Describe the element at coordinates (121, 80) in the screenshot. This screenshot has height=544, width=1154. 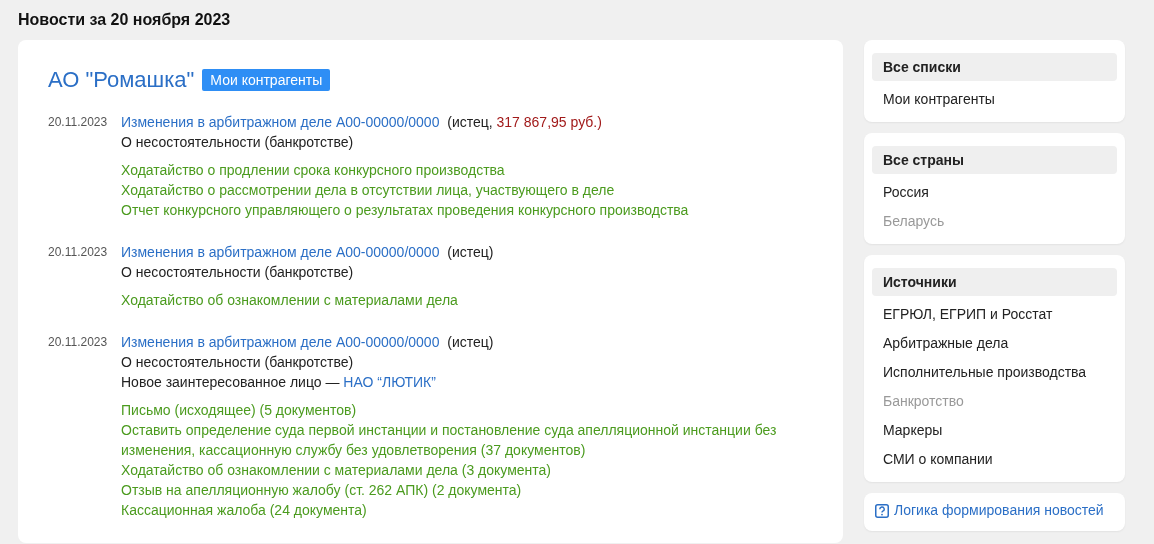
I see `company-link: АО "Ромашка"` at that location.